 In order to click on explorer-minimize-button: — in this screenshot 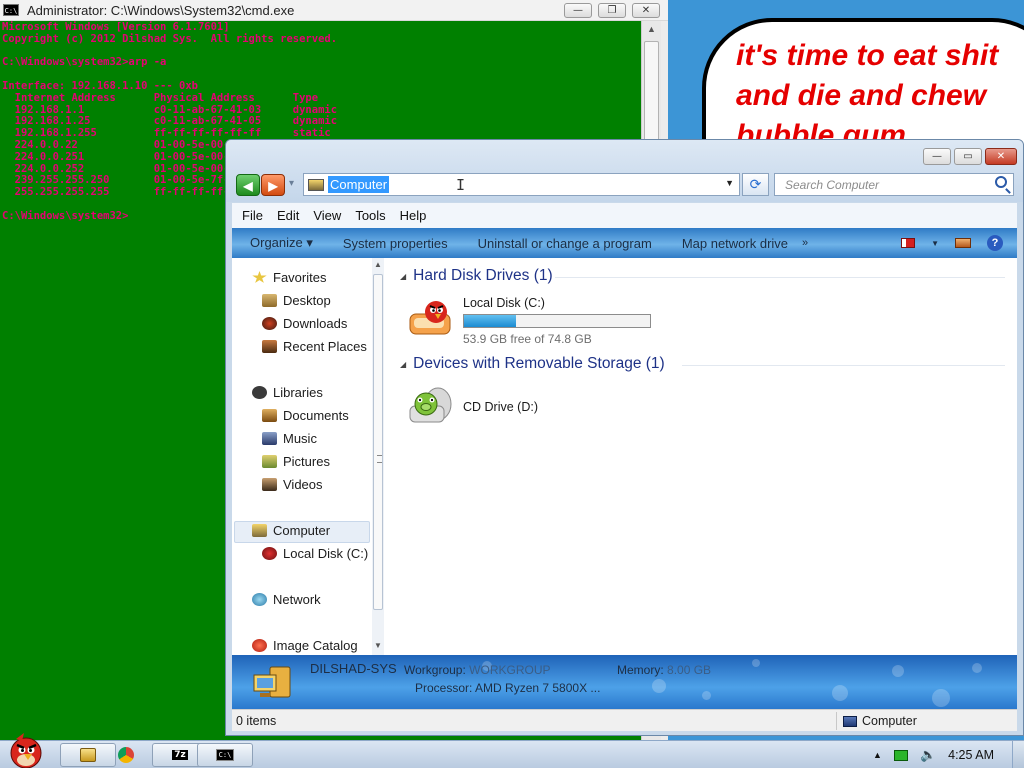, I will do `click(937, 156)`.